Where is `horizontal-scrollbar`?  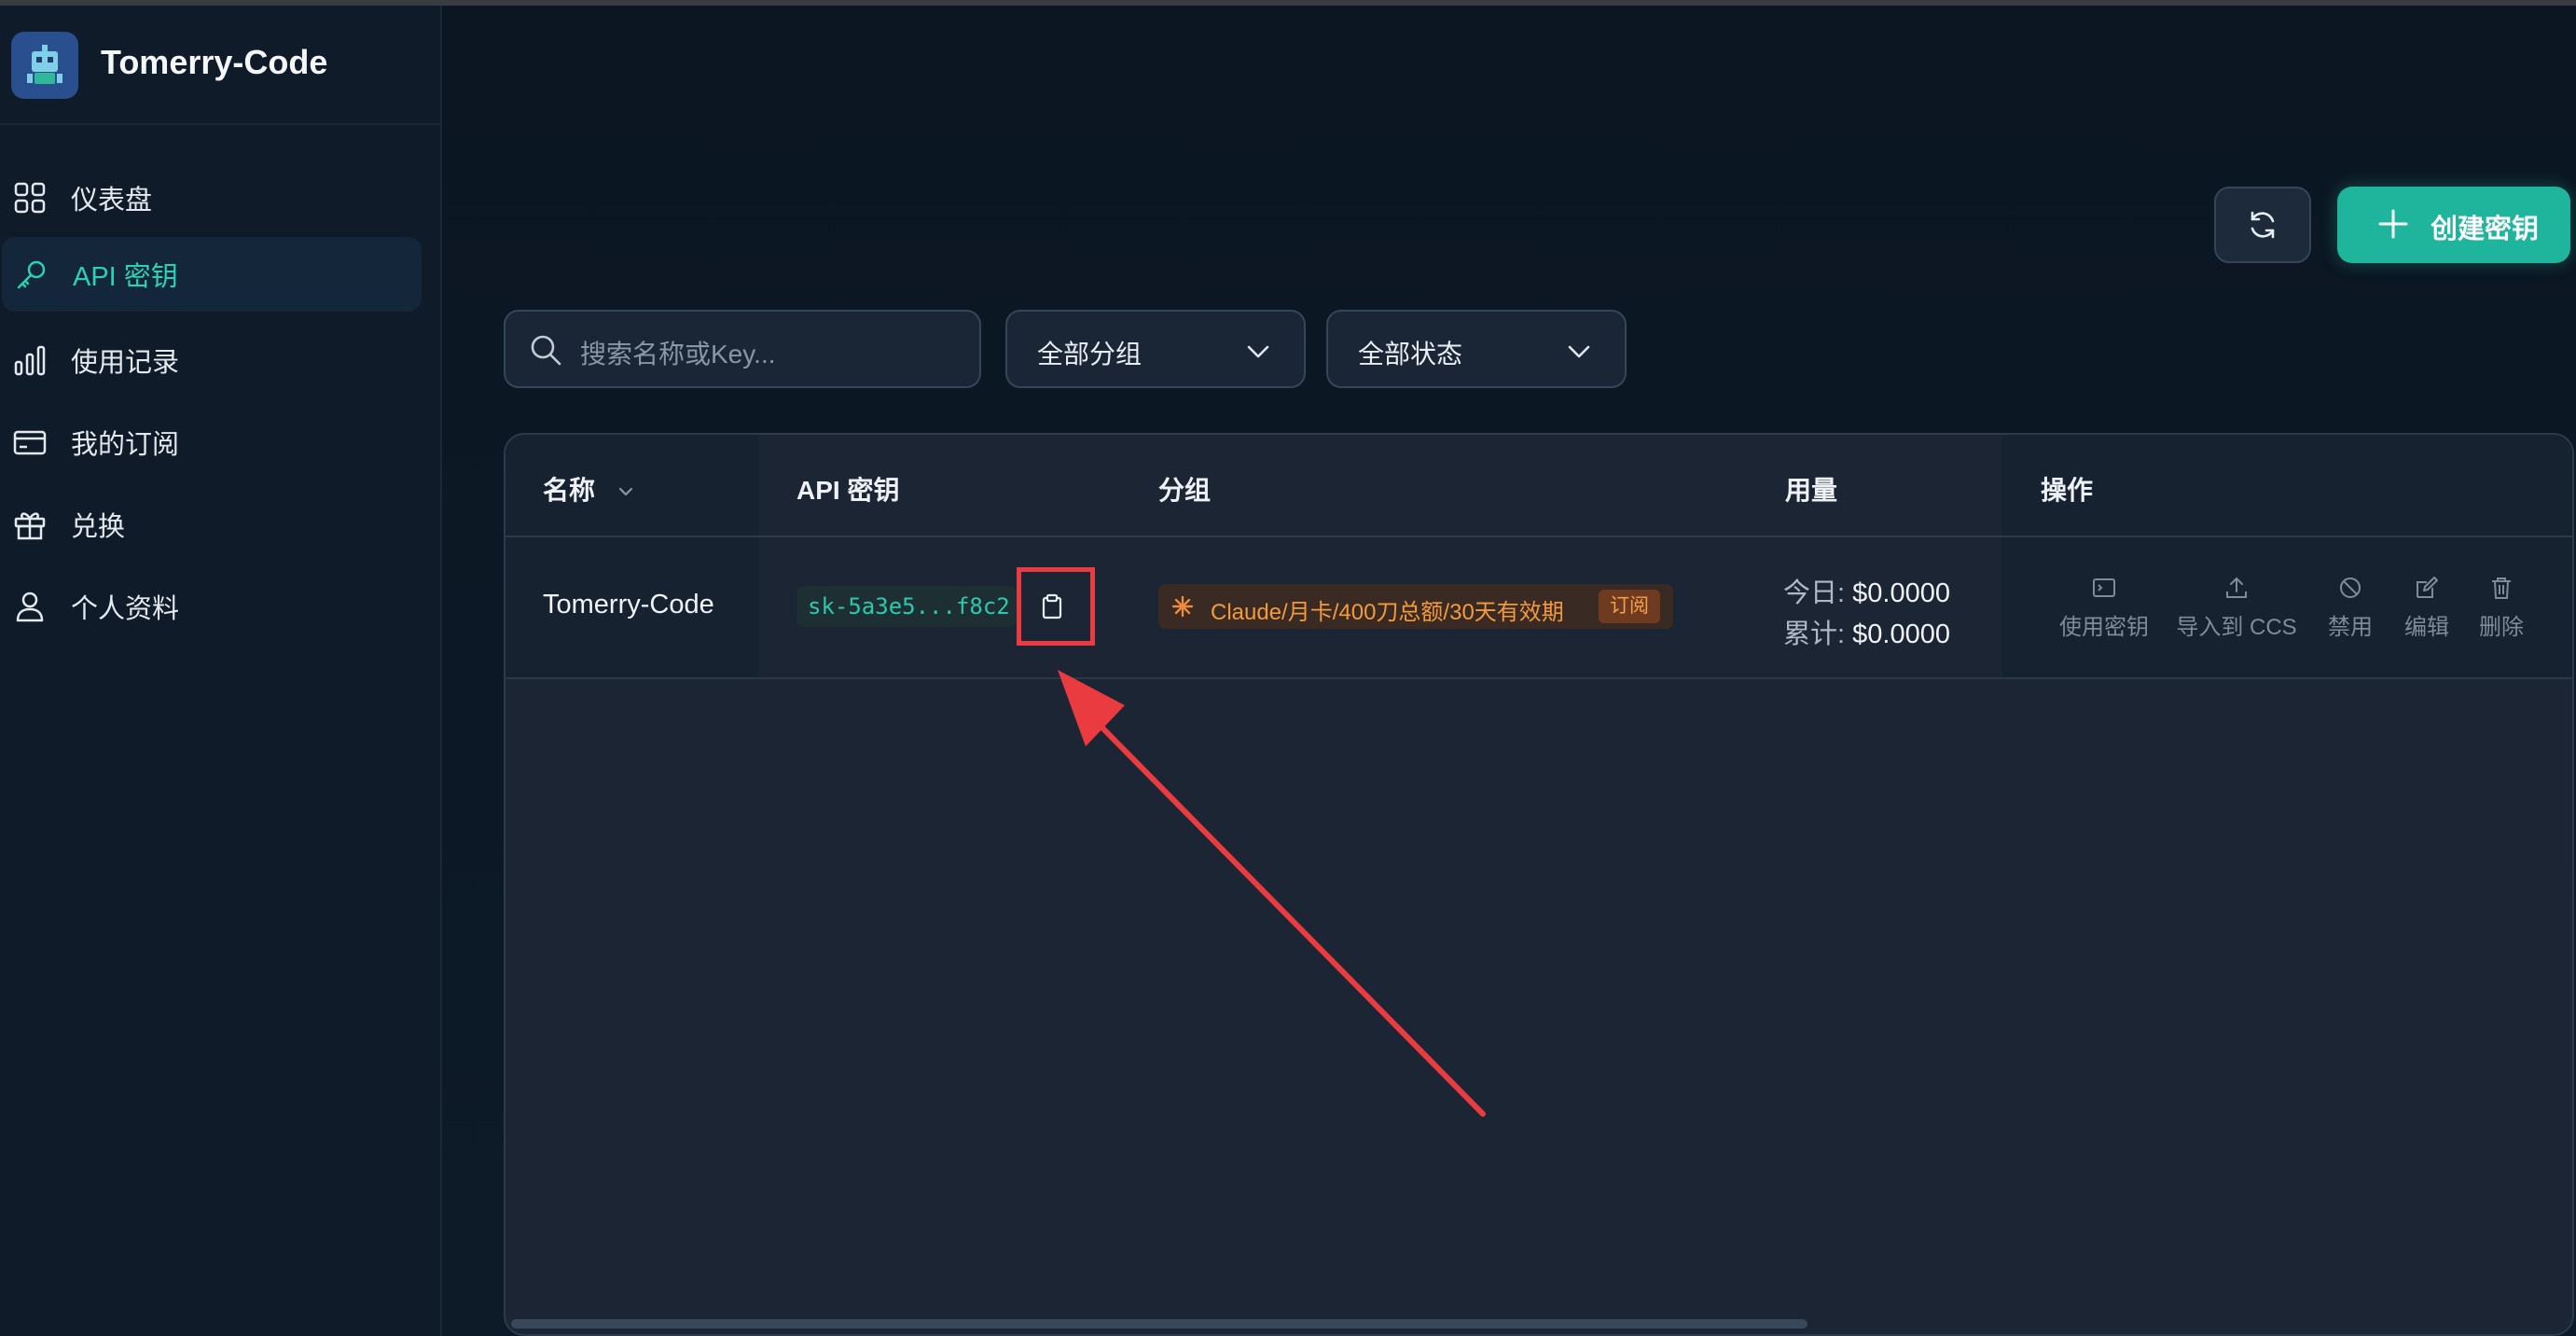
horizontal-scrollbar is located at coordinates (1159, 1324).